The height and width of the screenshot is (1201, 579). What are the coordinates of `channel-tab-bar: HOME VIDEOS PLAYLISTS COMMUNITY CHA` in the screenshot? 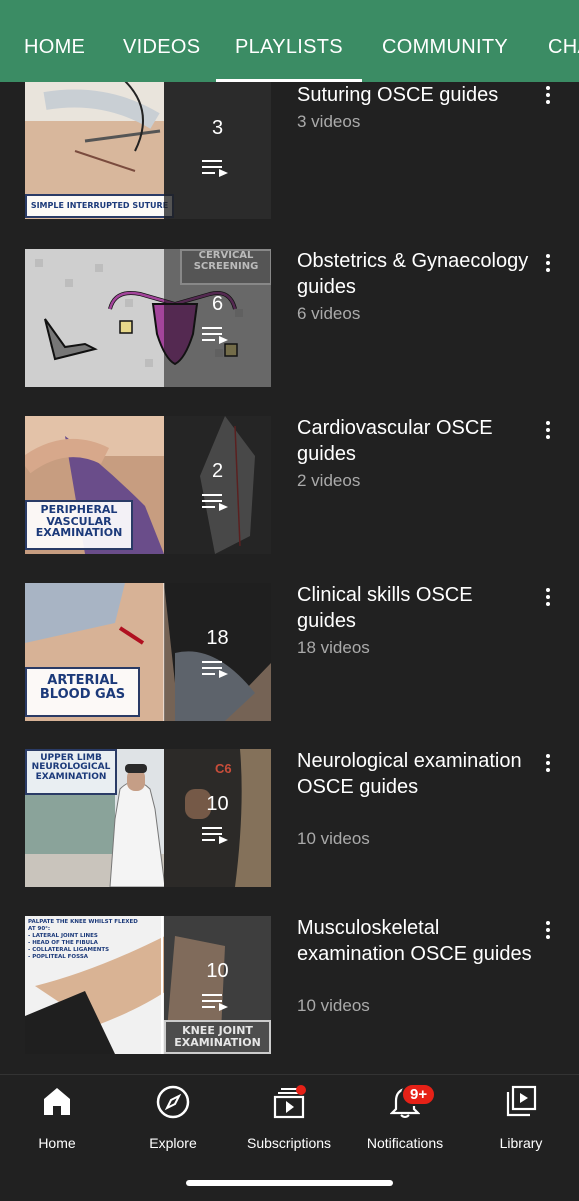 It's located at (289, 41).